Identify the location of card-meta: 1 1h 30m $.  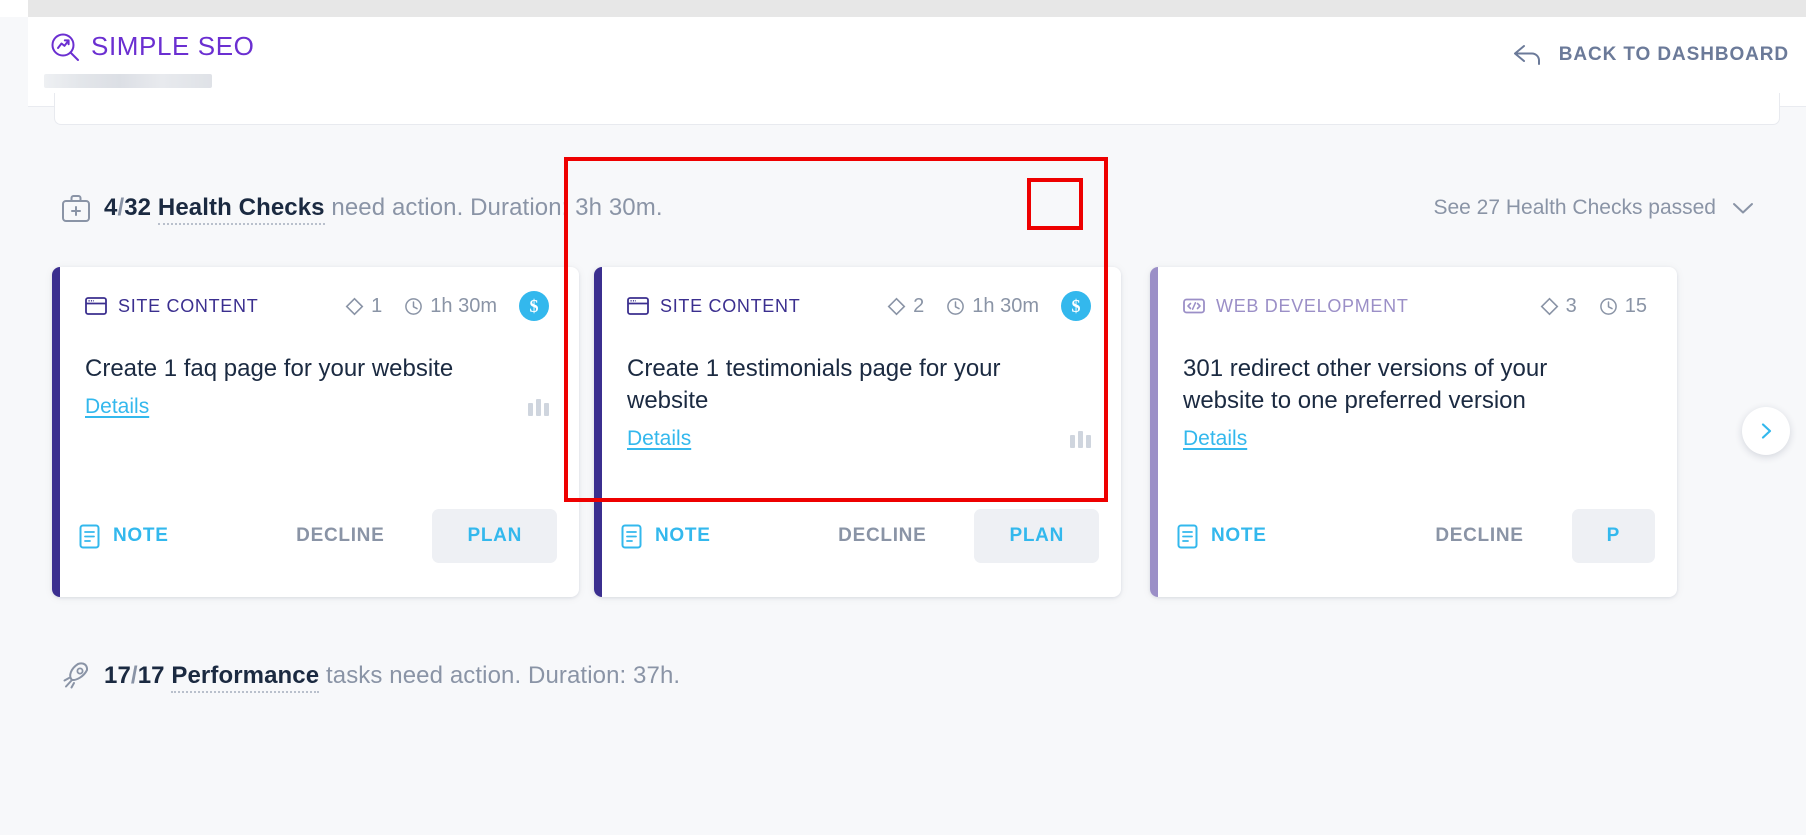
(447, 306).